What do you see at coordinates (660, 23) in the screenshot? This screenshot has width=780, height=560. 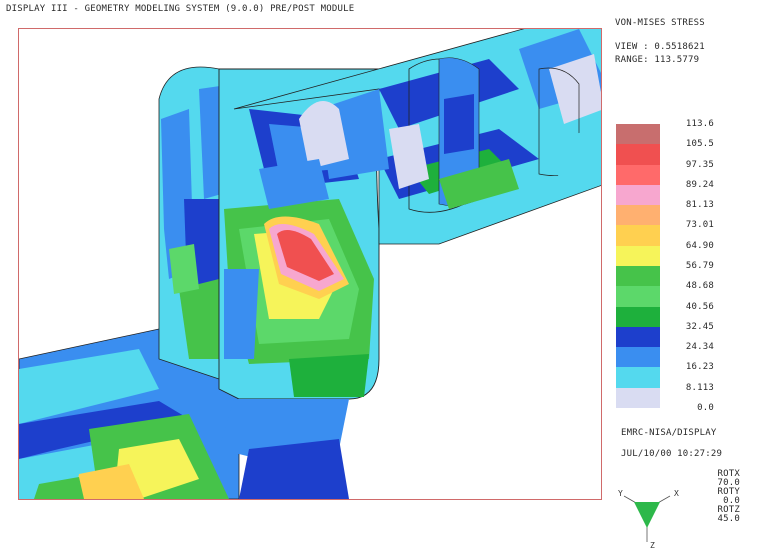 I see `legend-title: VON-MISES STRESS` at bounding box center [660, 23].